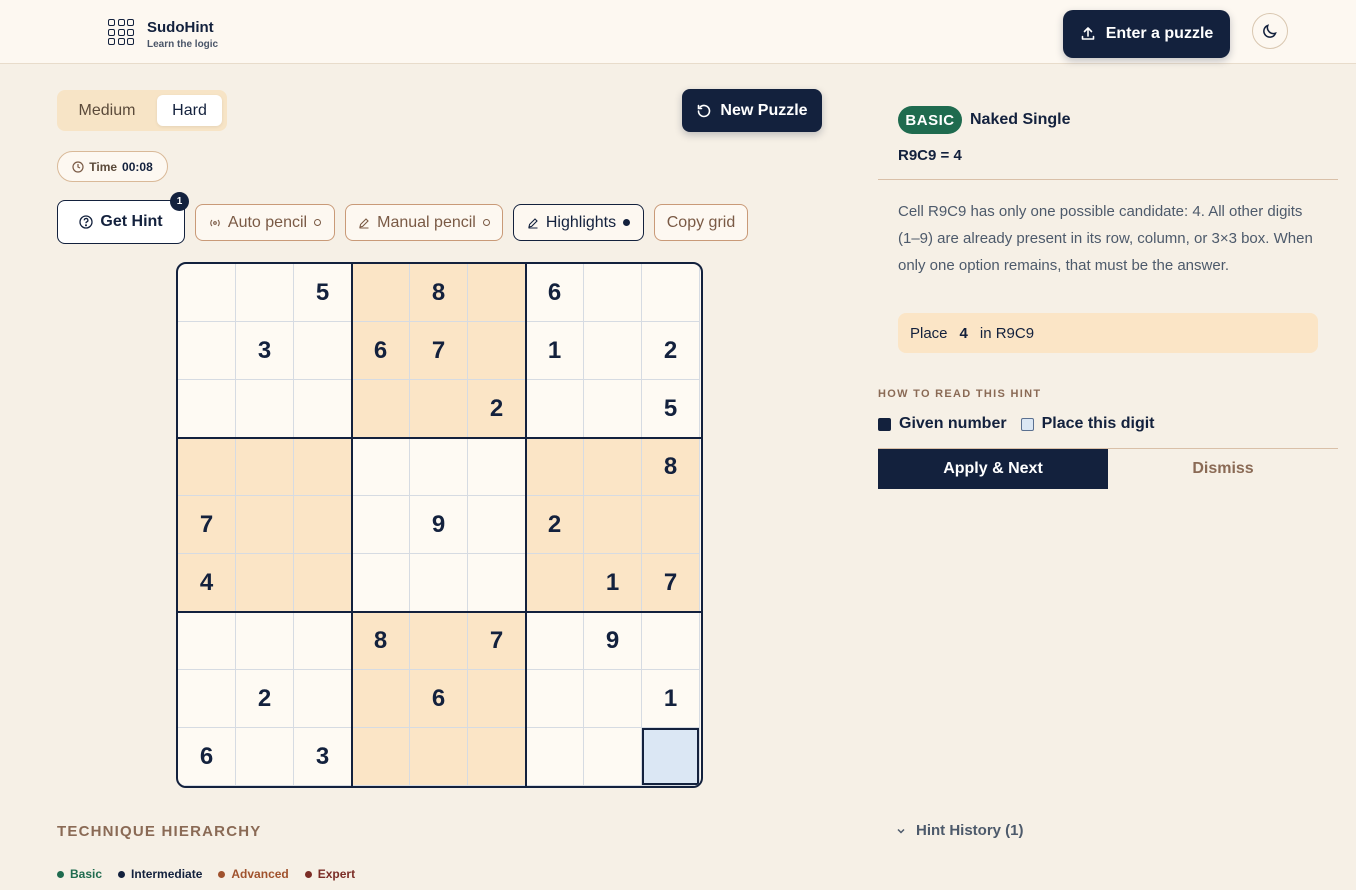 The width and height of the screenshot is (1356, 890). What do you see at coordinates (555, 699) in the screenshot?
I see `sudoku-cell-r8c7` at bounding box center [555, 699].